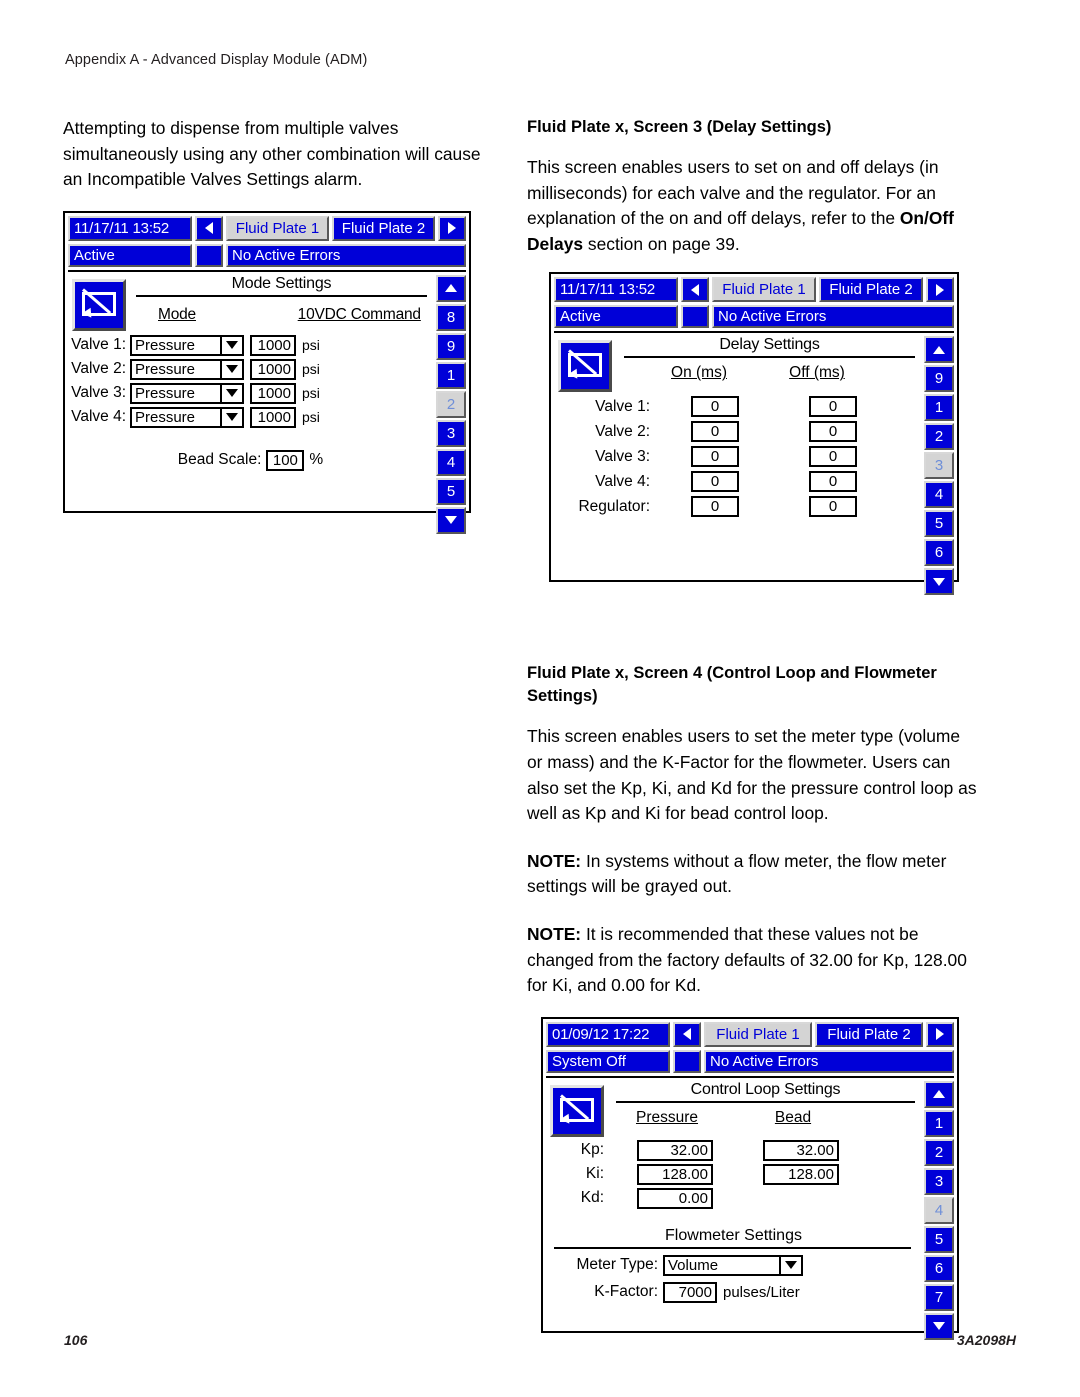  What do you see at coordinates (675, 1150) in the screenshot?
I see `kp-pressure-input: 32.00` at bounding box center [675, 1150].